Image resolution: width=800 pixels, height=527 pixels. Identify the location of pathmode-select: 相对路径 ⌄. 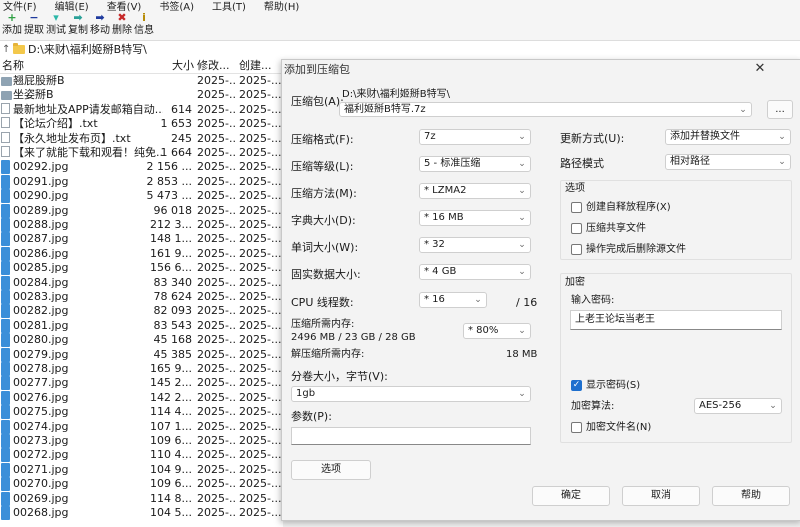
(728, 162).